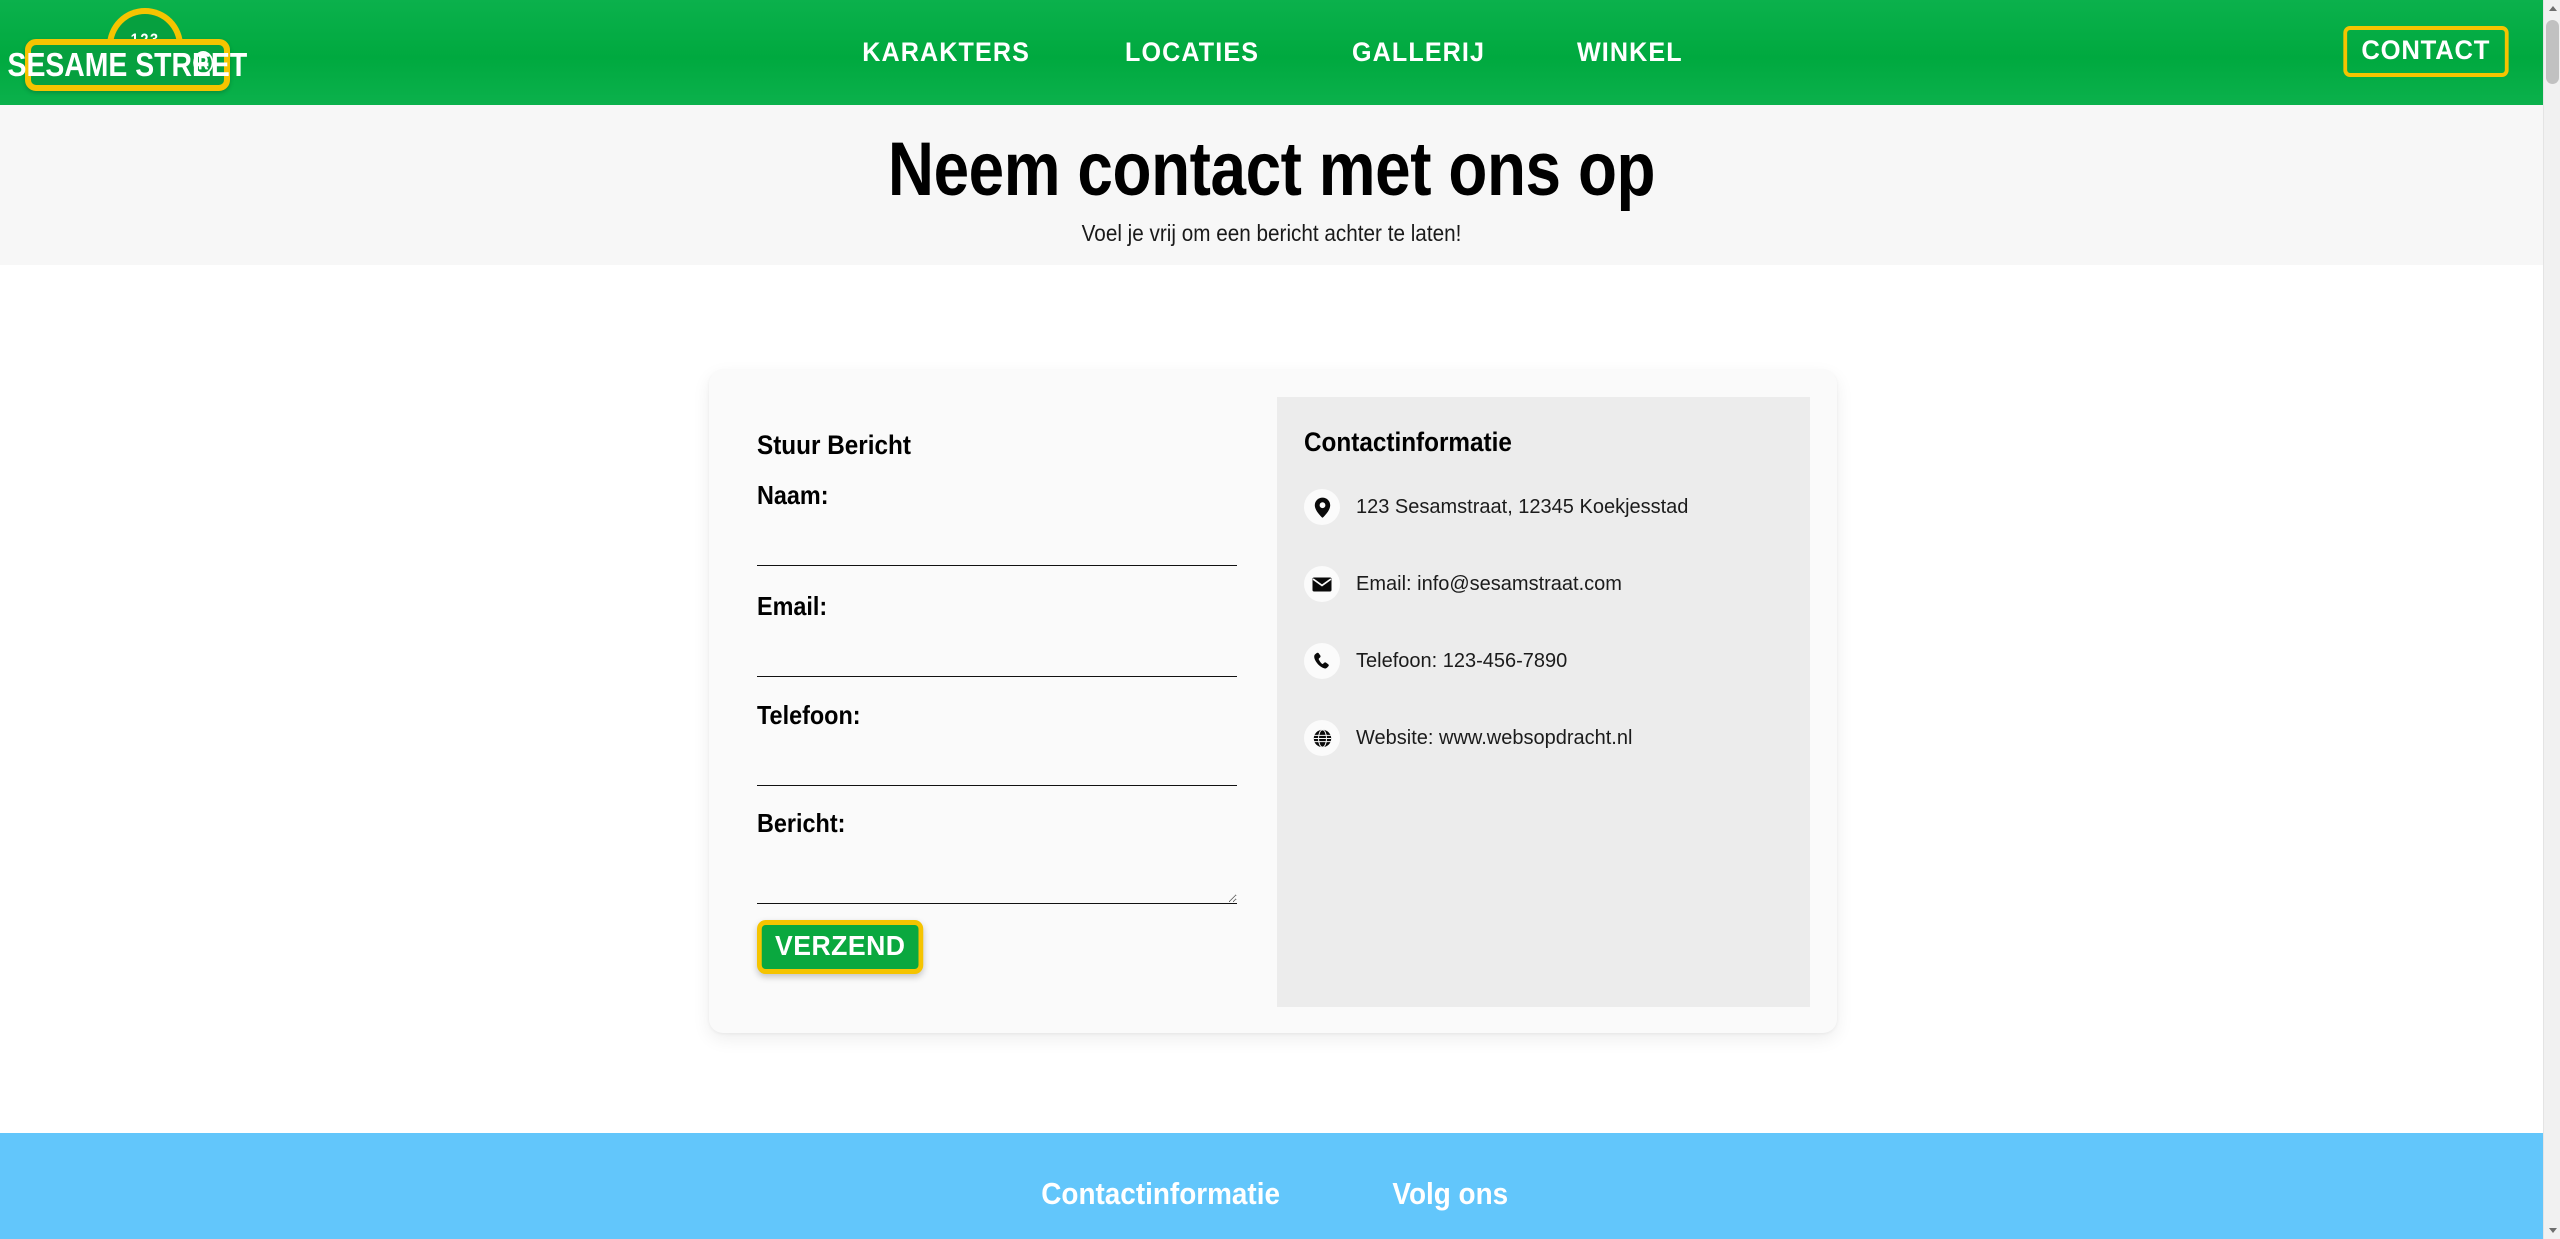 The height and width of the screenshot is (1239, 2560). Describe the element at coordinates (997, 765) in the screenshot. I see `phone-input` at that location.